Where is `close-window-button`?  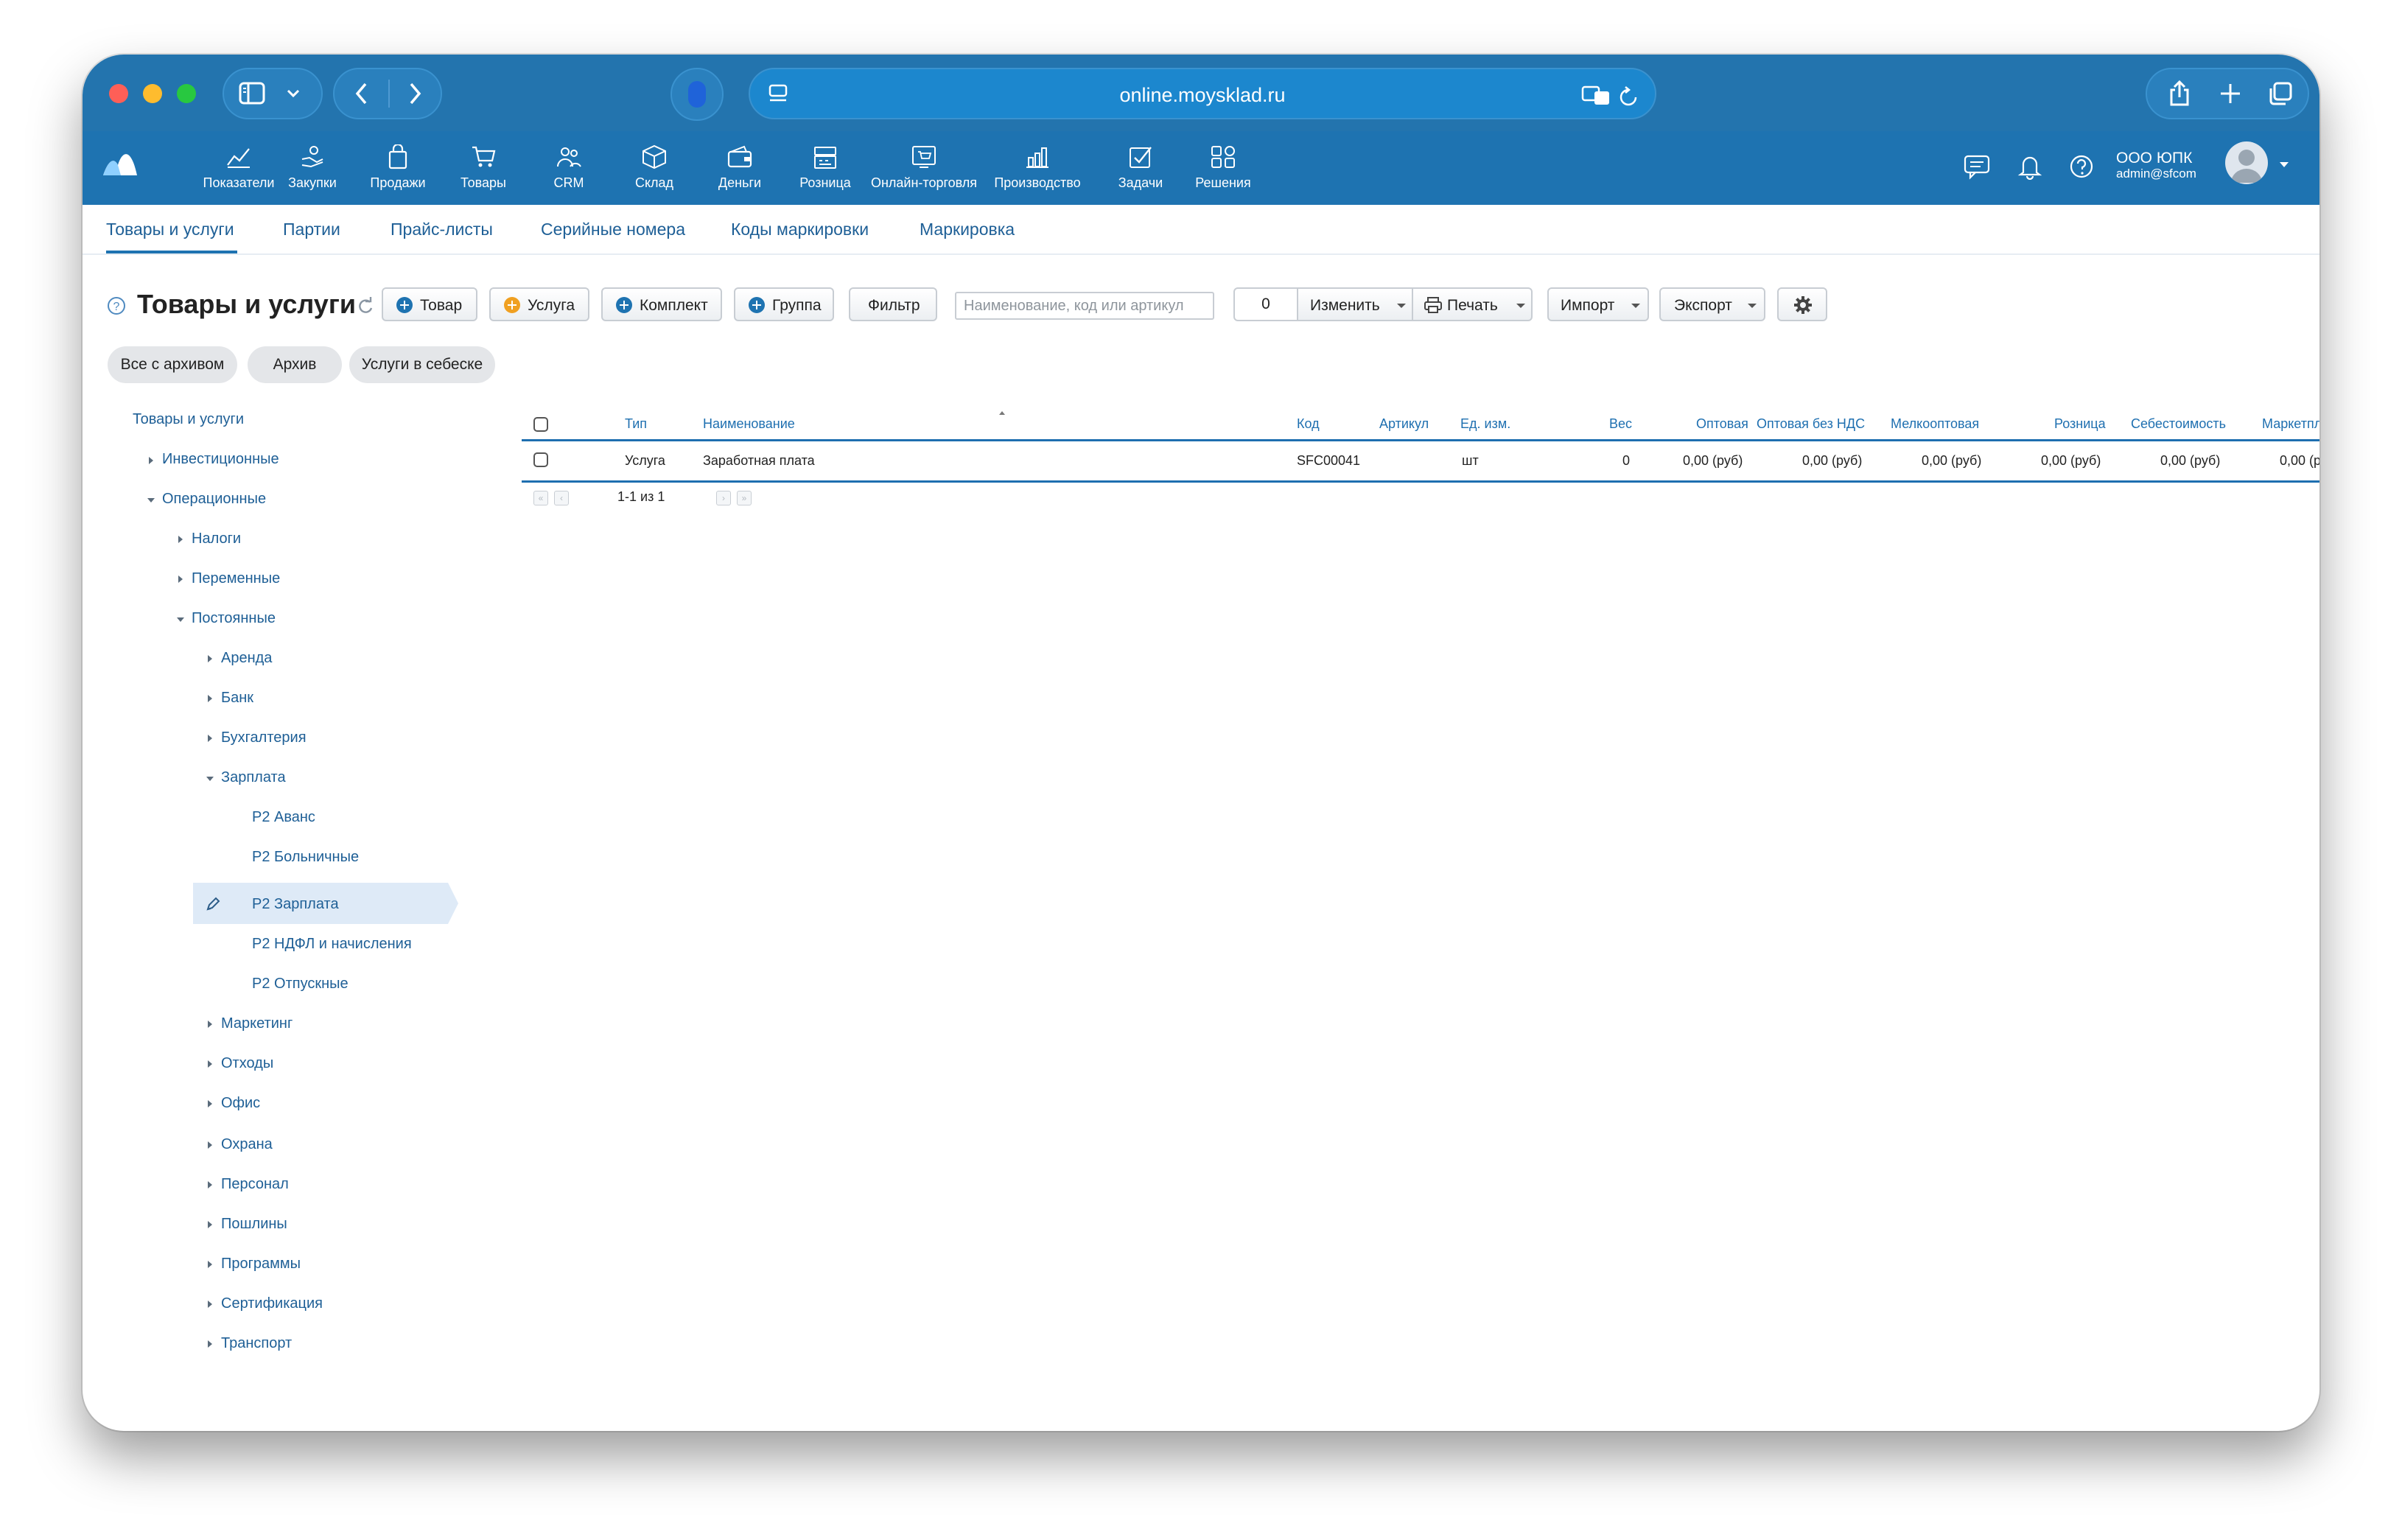
close-window-button is located at coordinates (118, 93).